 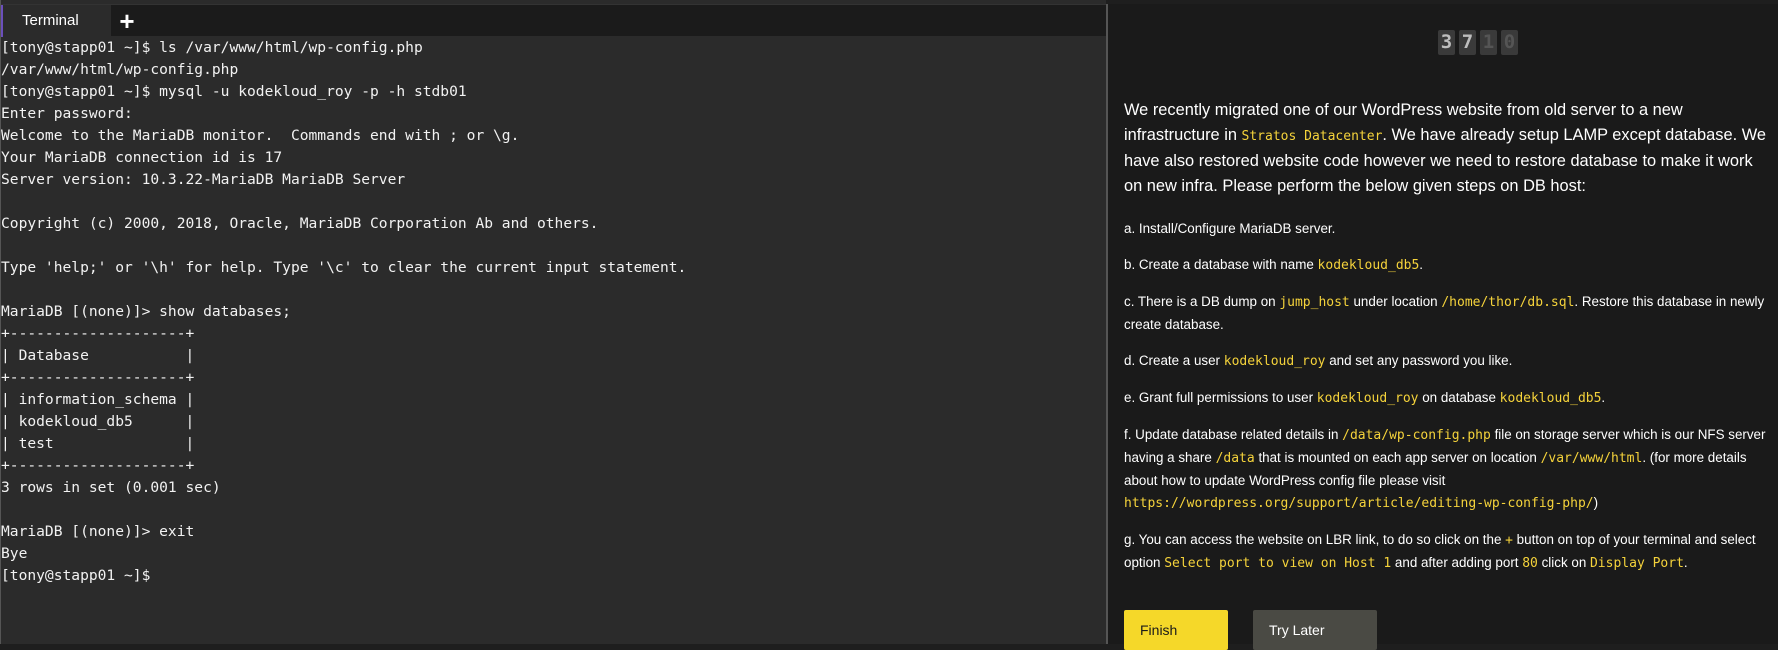 What do you see at coordinates (1235, 458) in the screenshot?
I see `code-snippet: /data` at bounding box center [1235, 458].